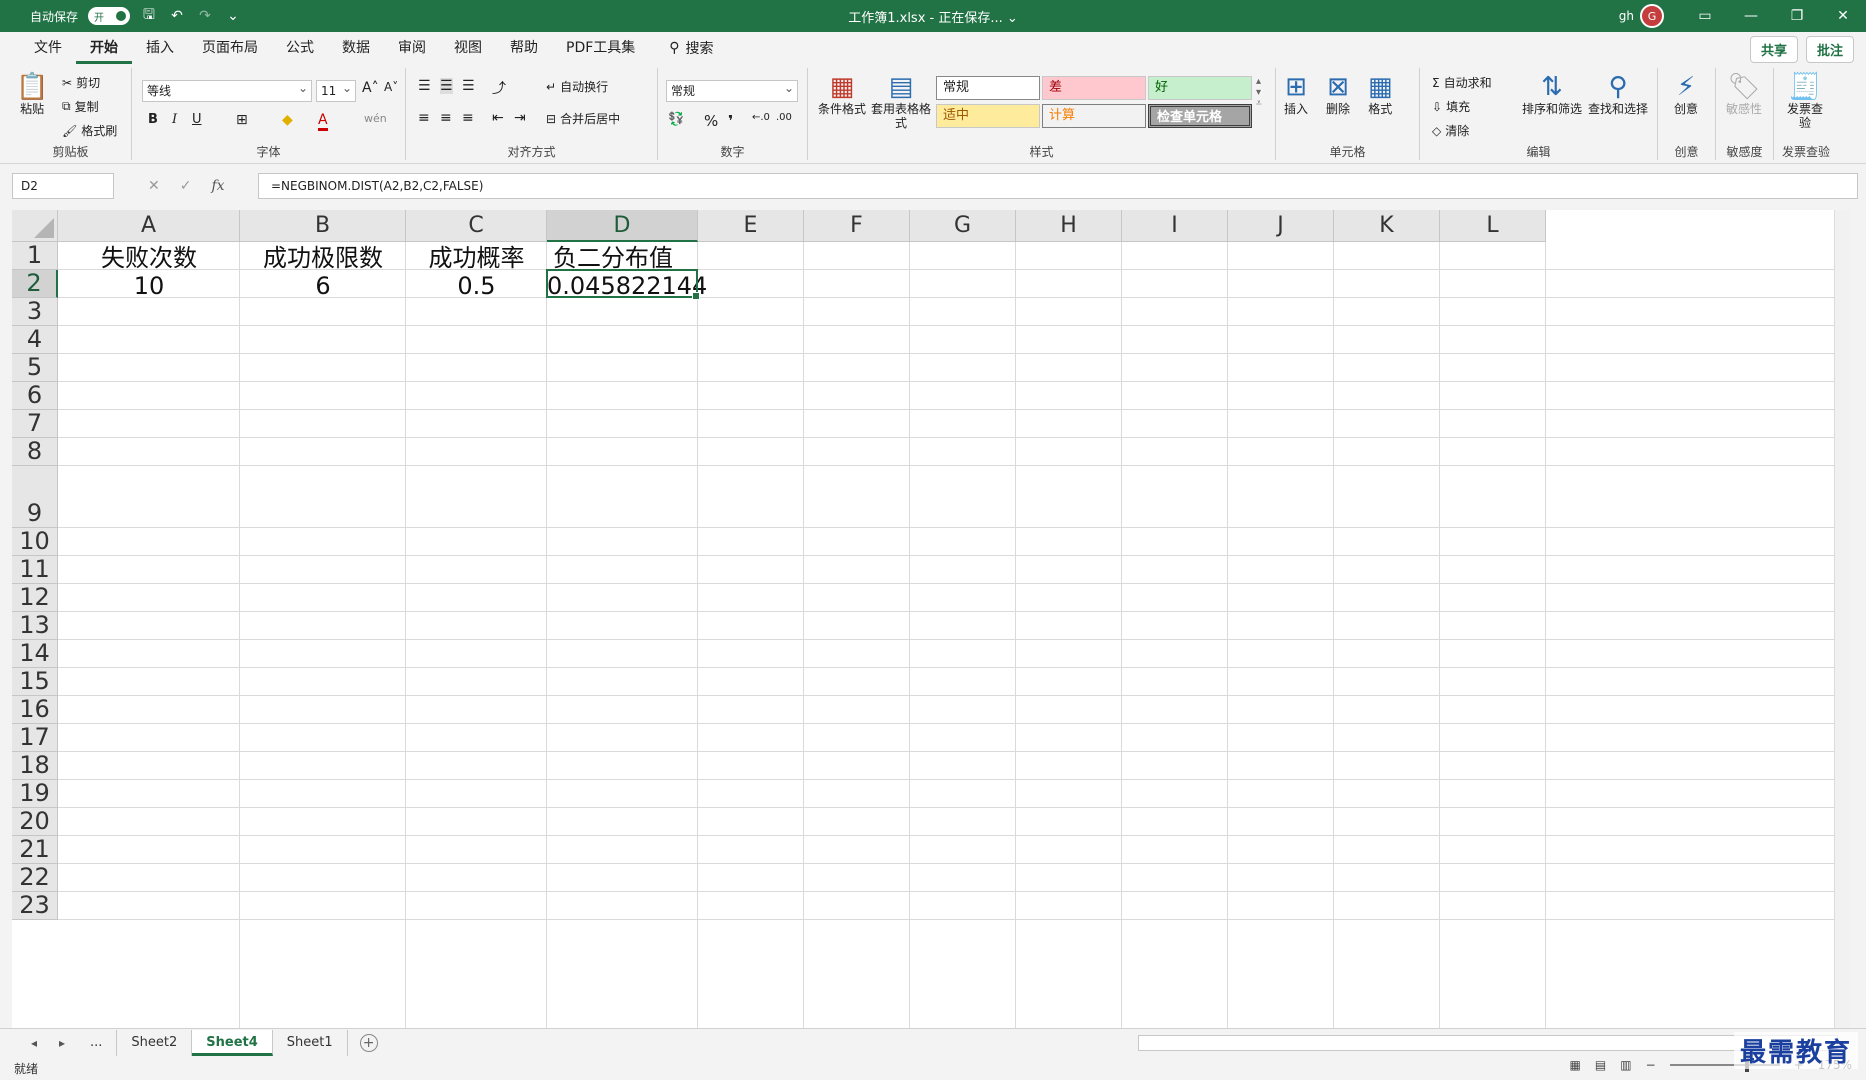  What do you see at coordinates (89, 130) in the screenshot?
I see `format-painter-button: 🖌 格式刷` at bounding box center [89, 130].